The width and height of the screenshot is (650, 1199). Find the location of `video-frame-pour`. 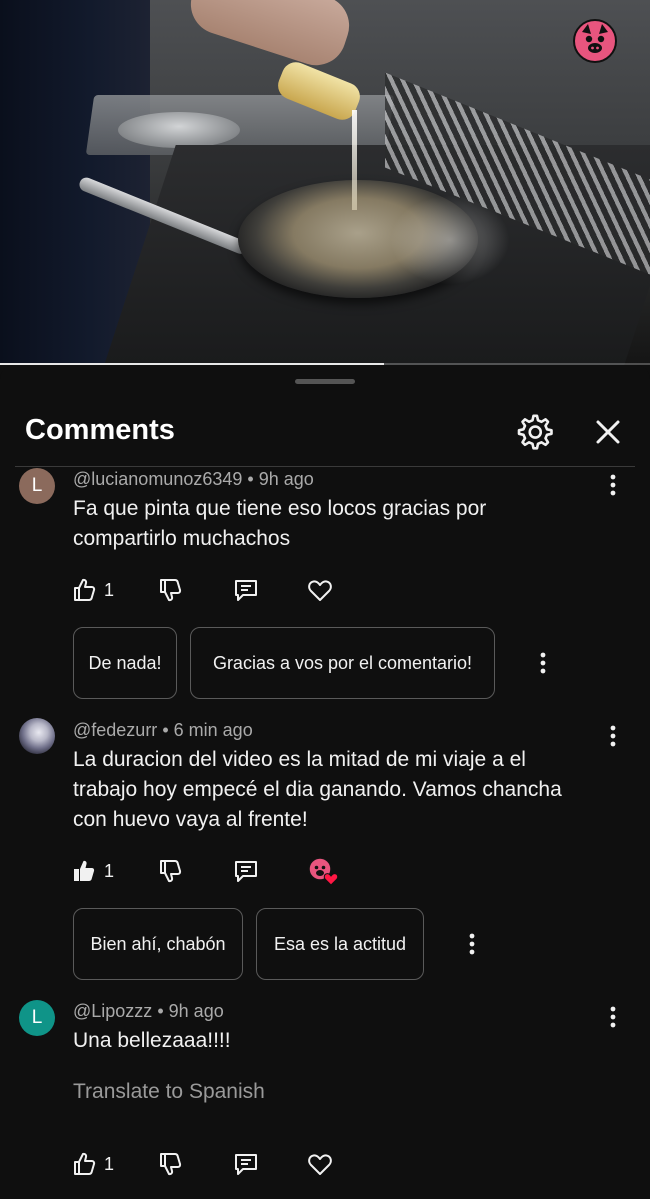

video-frame-pour is located at coordinates (354, 160).